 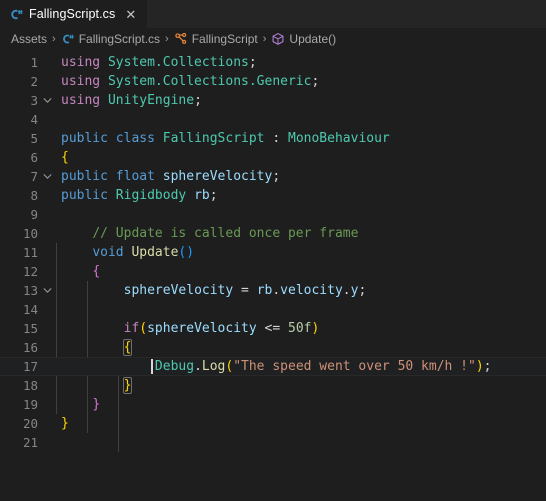 What do you see at coordinates (300, 328) in the screenshot?
I see `token-number: 50f` at bounding box center [300, 328].